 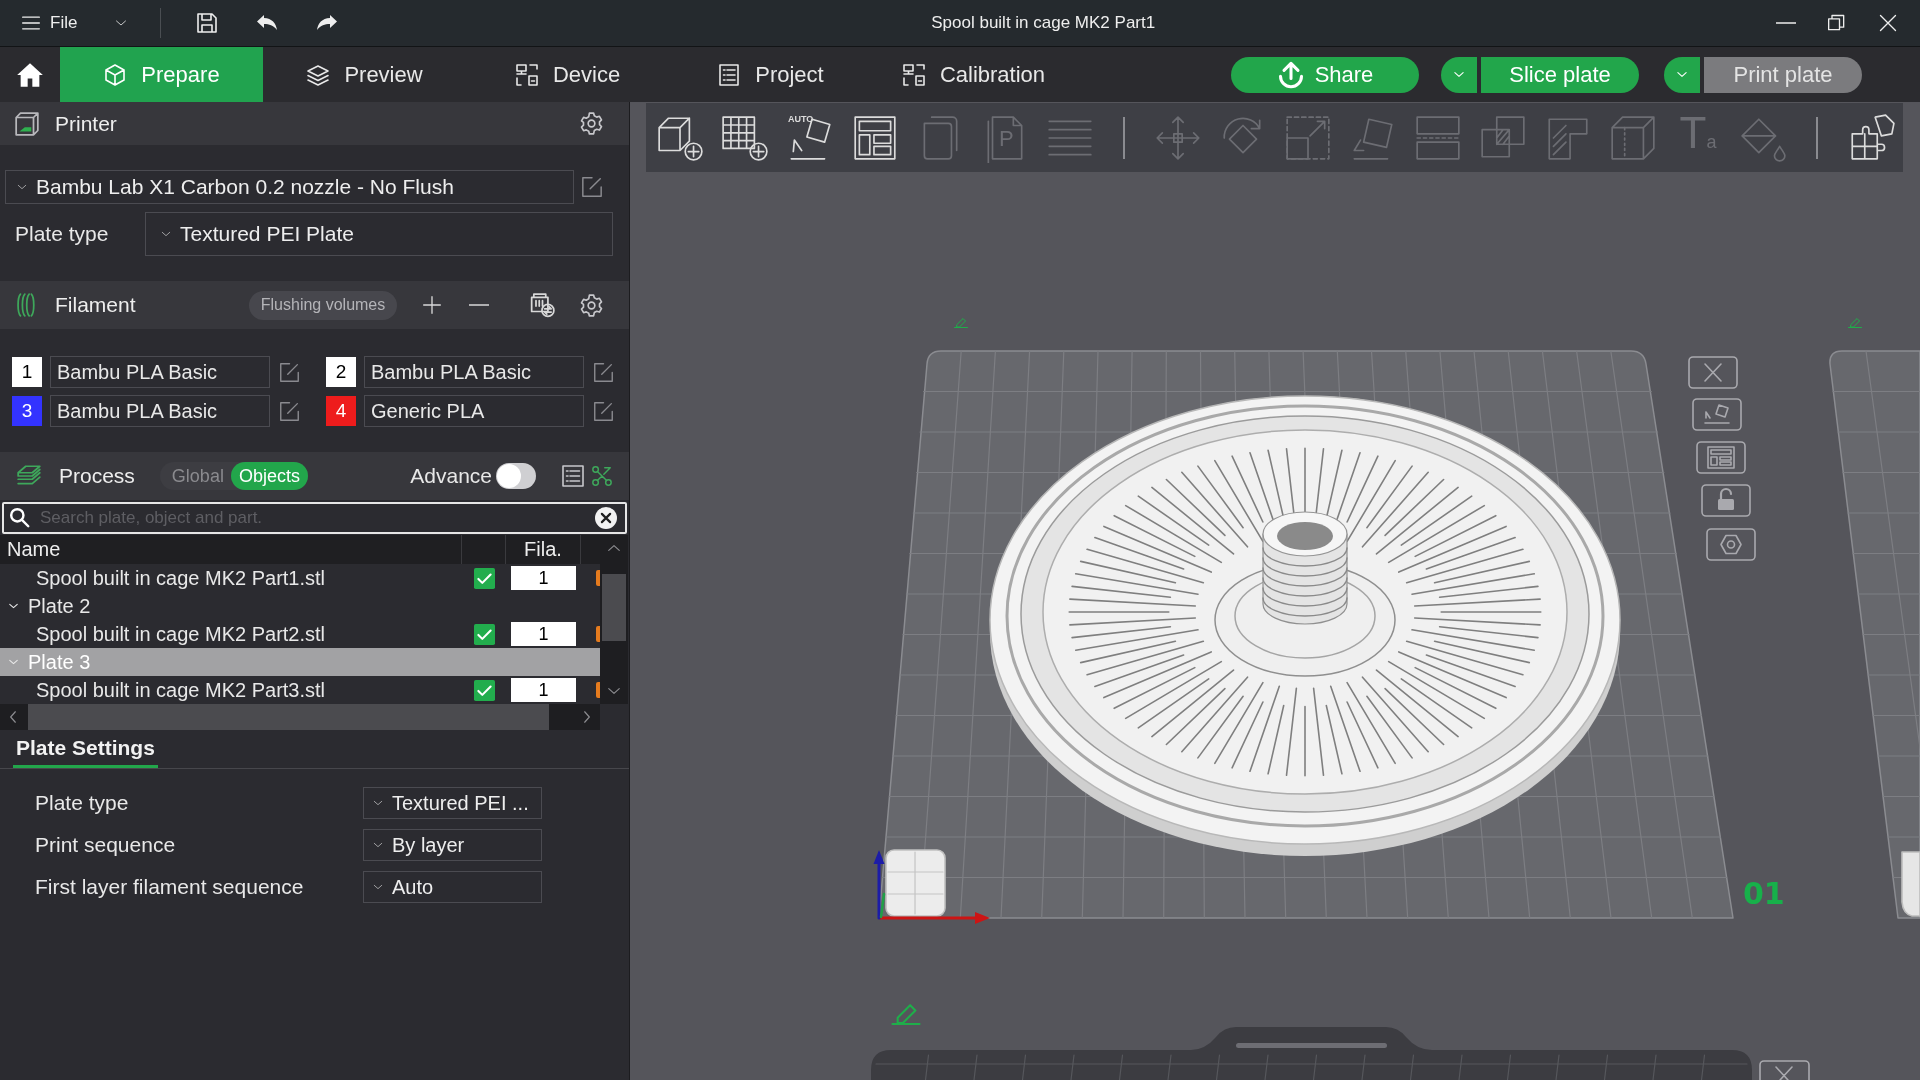 I want to click on lock-icon, so click(x=1726, y=500).